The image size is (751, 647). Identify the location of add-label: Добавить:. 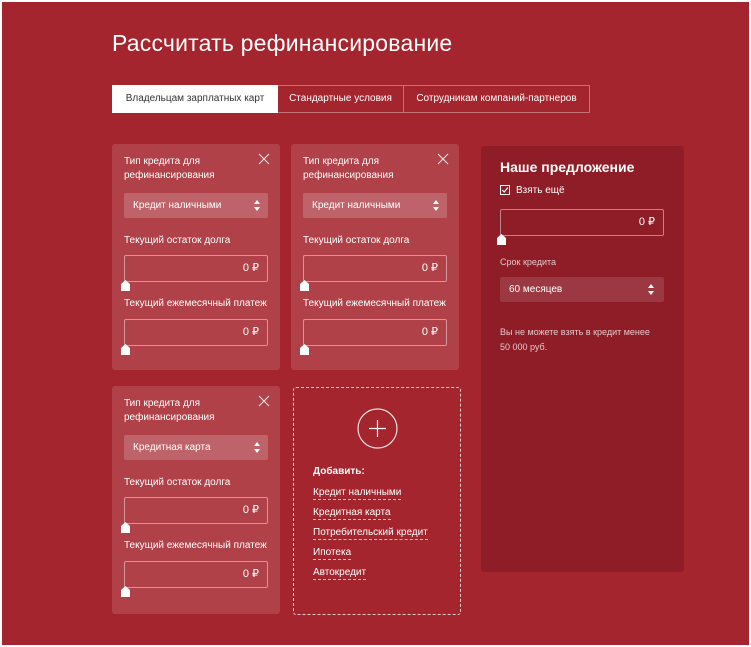
(339, 471).